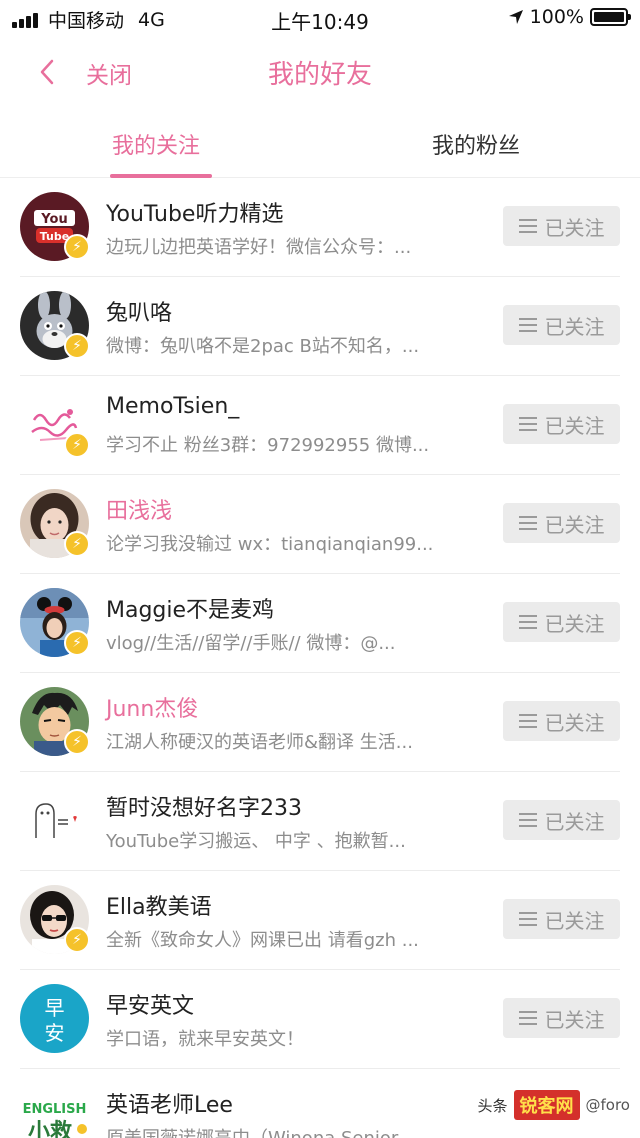 This screenshot has width=640, height=1138. What do you see at coordinates (204, 806) in the screenshot?
I see `user-name: 暂时没想好名字233` at bounding box center [204, 806].